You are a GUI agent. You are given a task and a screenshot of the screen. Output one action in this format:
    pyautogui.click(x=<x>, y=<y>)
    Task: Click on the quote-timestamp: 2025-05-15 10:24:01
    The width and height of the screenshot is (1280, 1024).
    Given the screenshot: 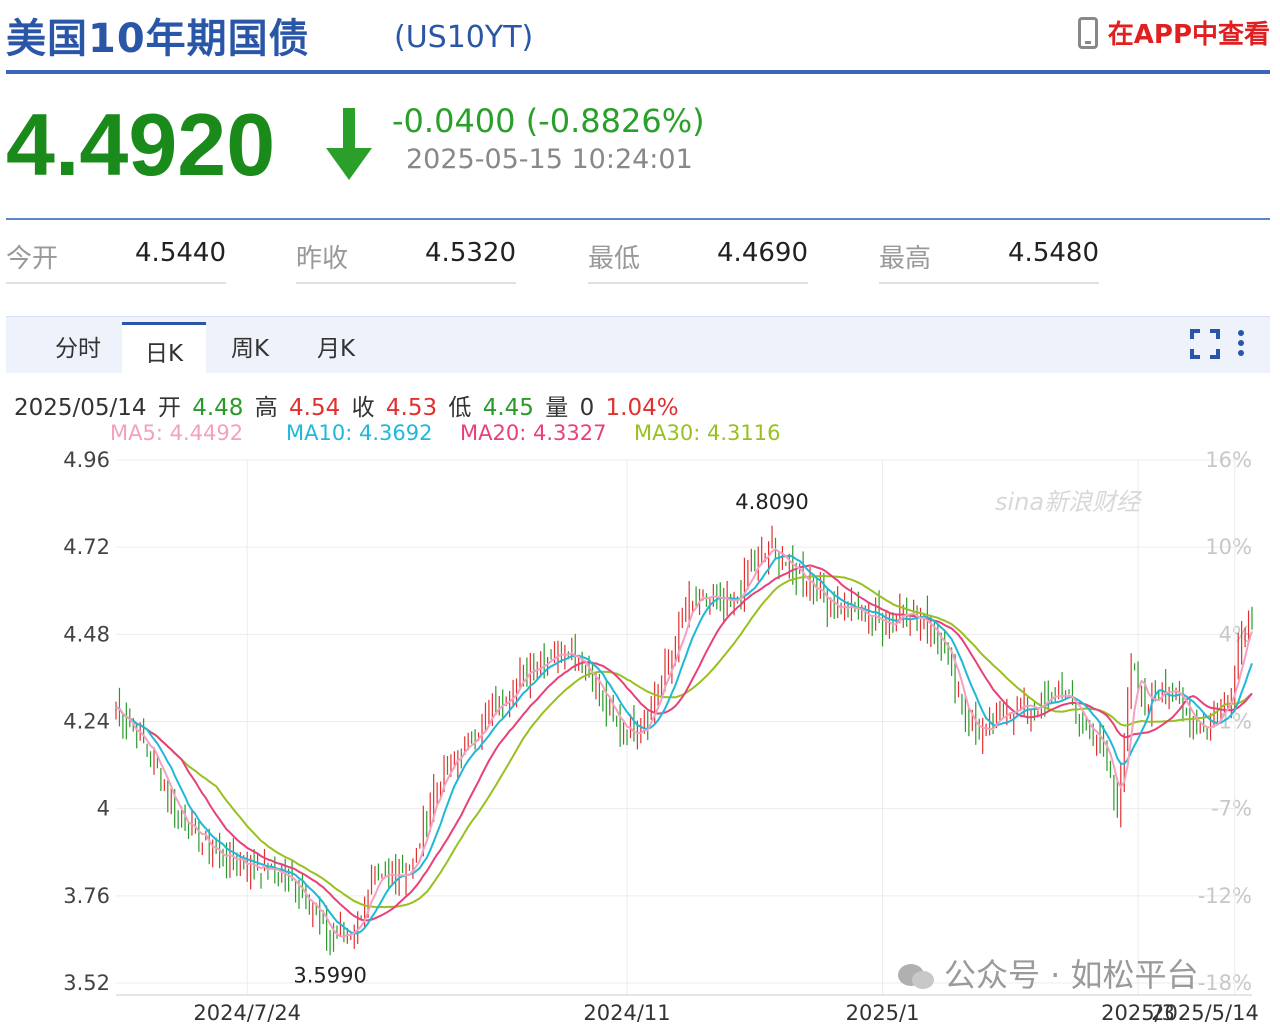 What is the action you would take?
    pyautogui.click(x=549, y=159)
    